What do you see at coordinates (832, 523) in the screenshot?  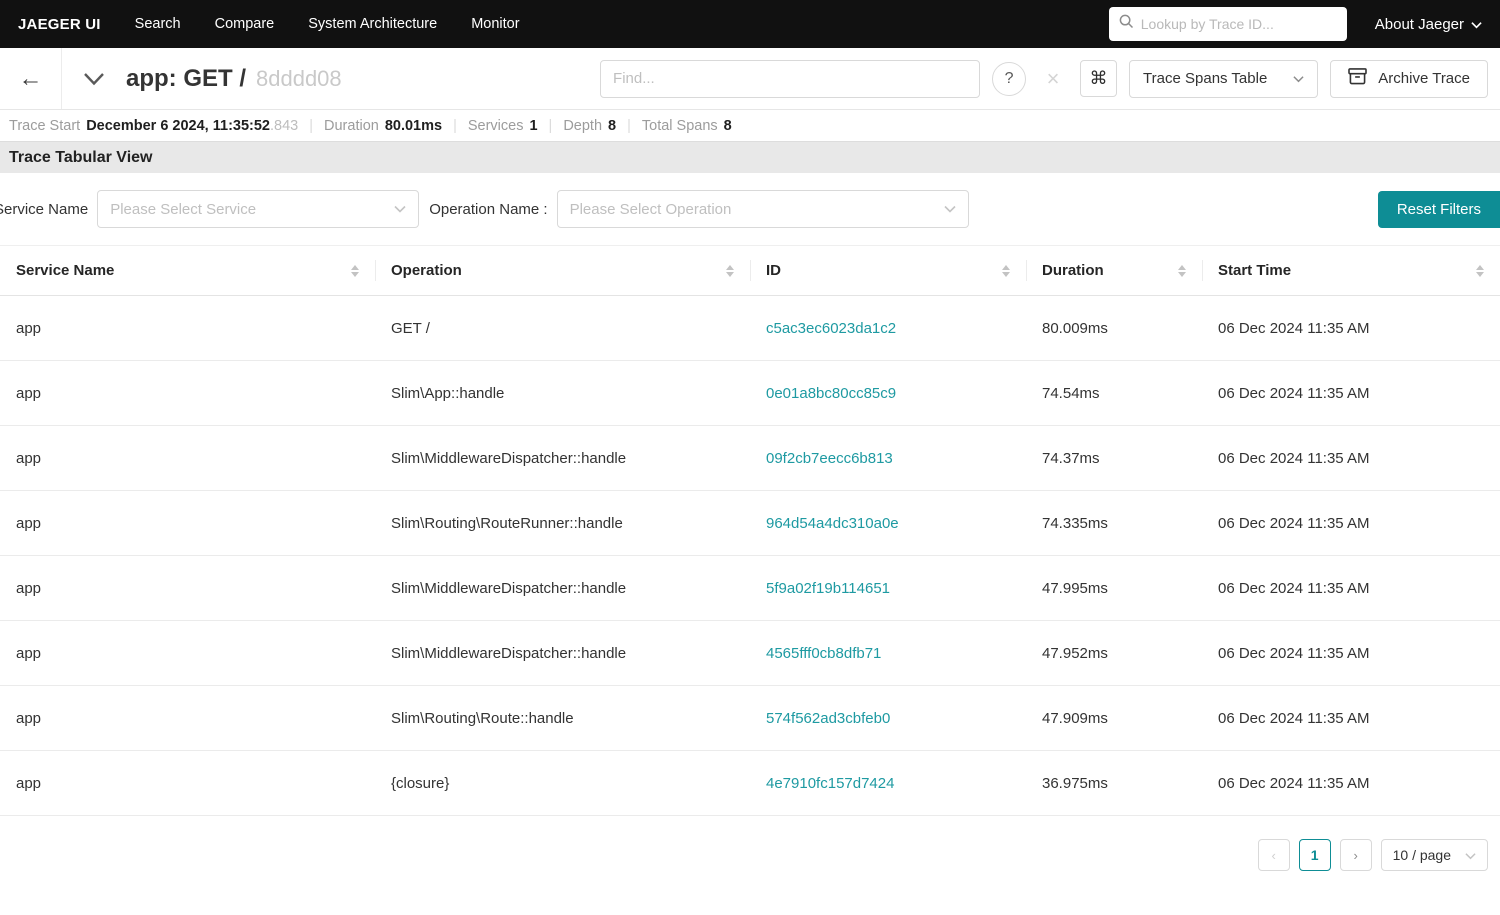 I see `span-id-link: 964d54a4dc310a0e` at bounding box center [832, 523].